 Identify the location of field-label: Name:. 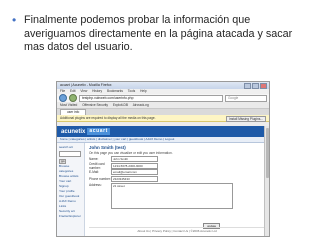
(94, 159).